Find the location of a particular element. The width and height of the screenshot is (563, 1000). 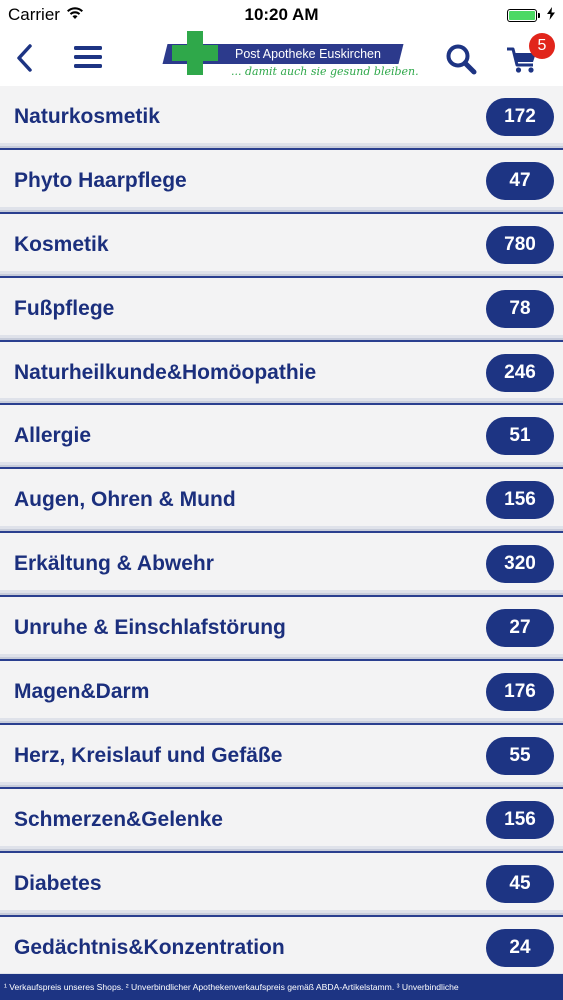

menu-button is located at coordinates (88, 57).